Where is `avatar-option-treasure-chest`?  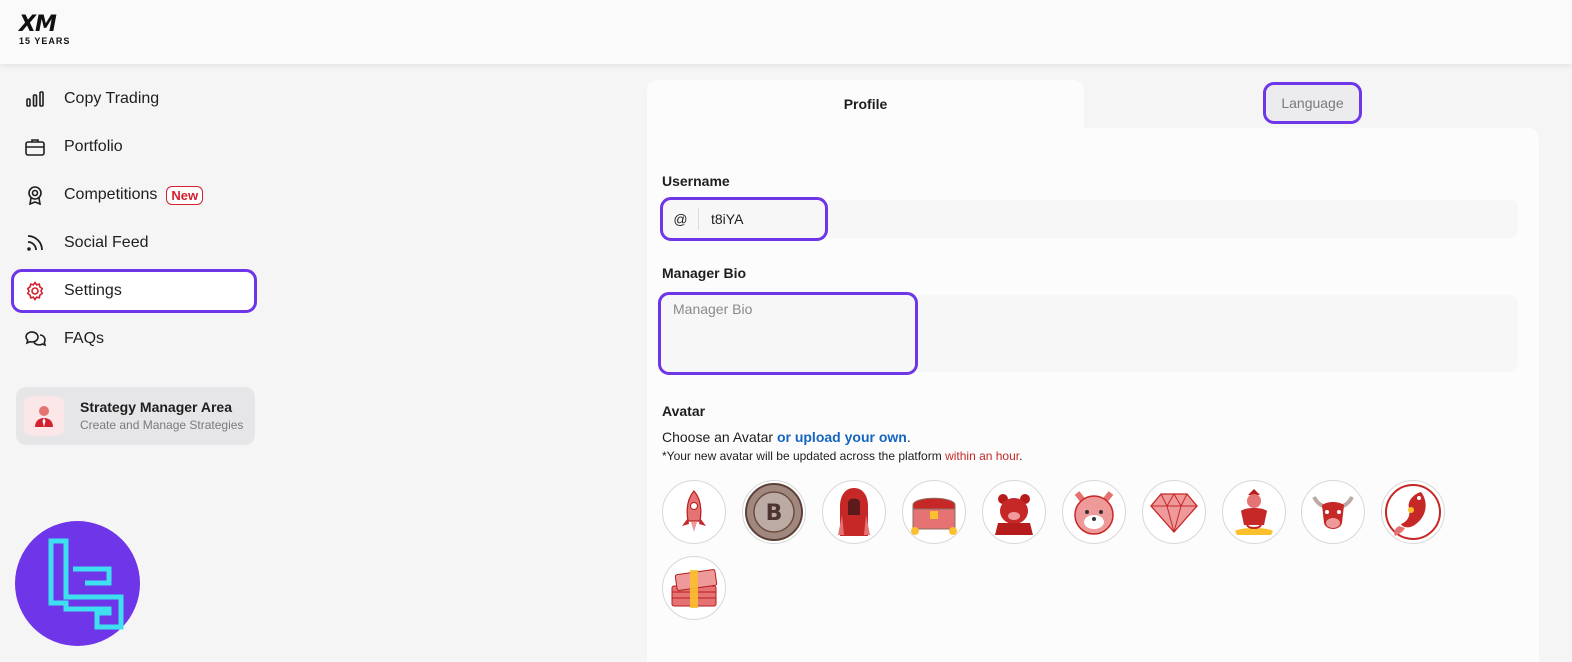 avatar-option-treasure-chest is located at coordinates (934, 512).